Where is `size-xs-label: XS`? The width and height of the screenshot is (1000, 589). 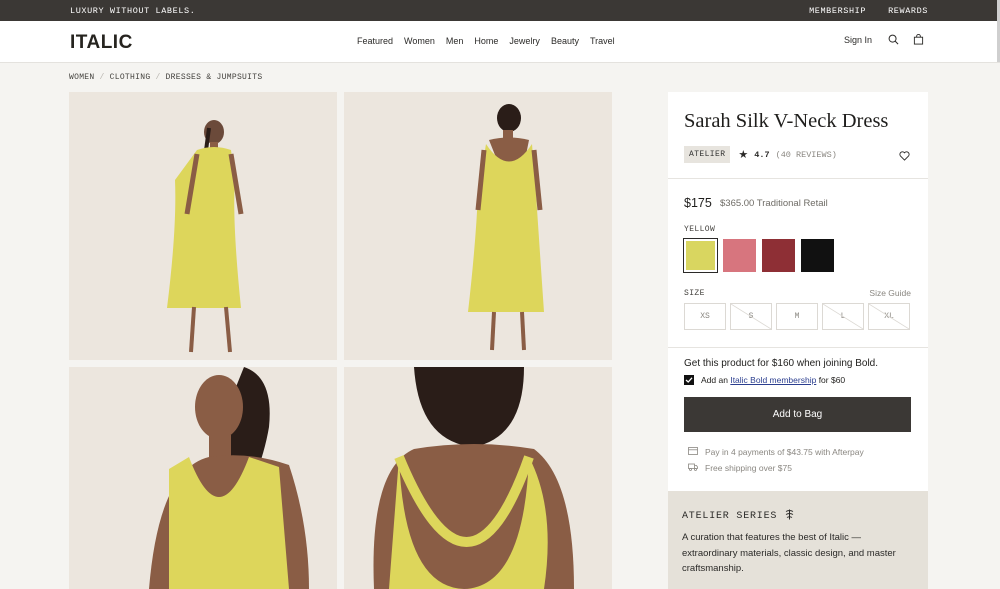
size-xs-label: XS is located at coordinates (705, 316).